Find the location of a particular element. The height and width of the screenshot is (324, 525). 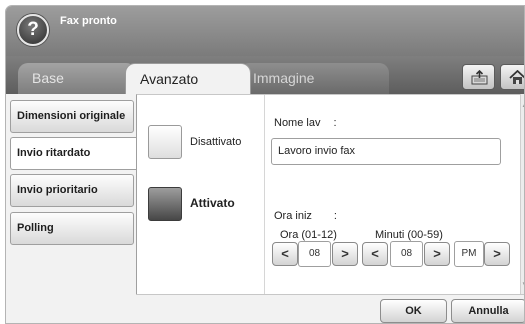

tab-bar: Base Immagine Avanzato is located at coordinates (265, 75).